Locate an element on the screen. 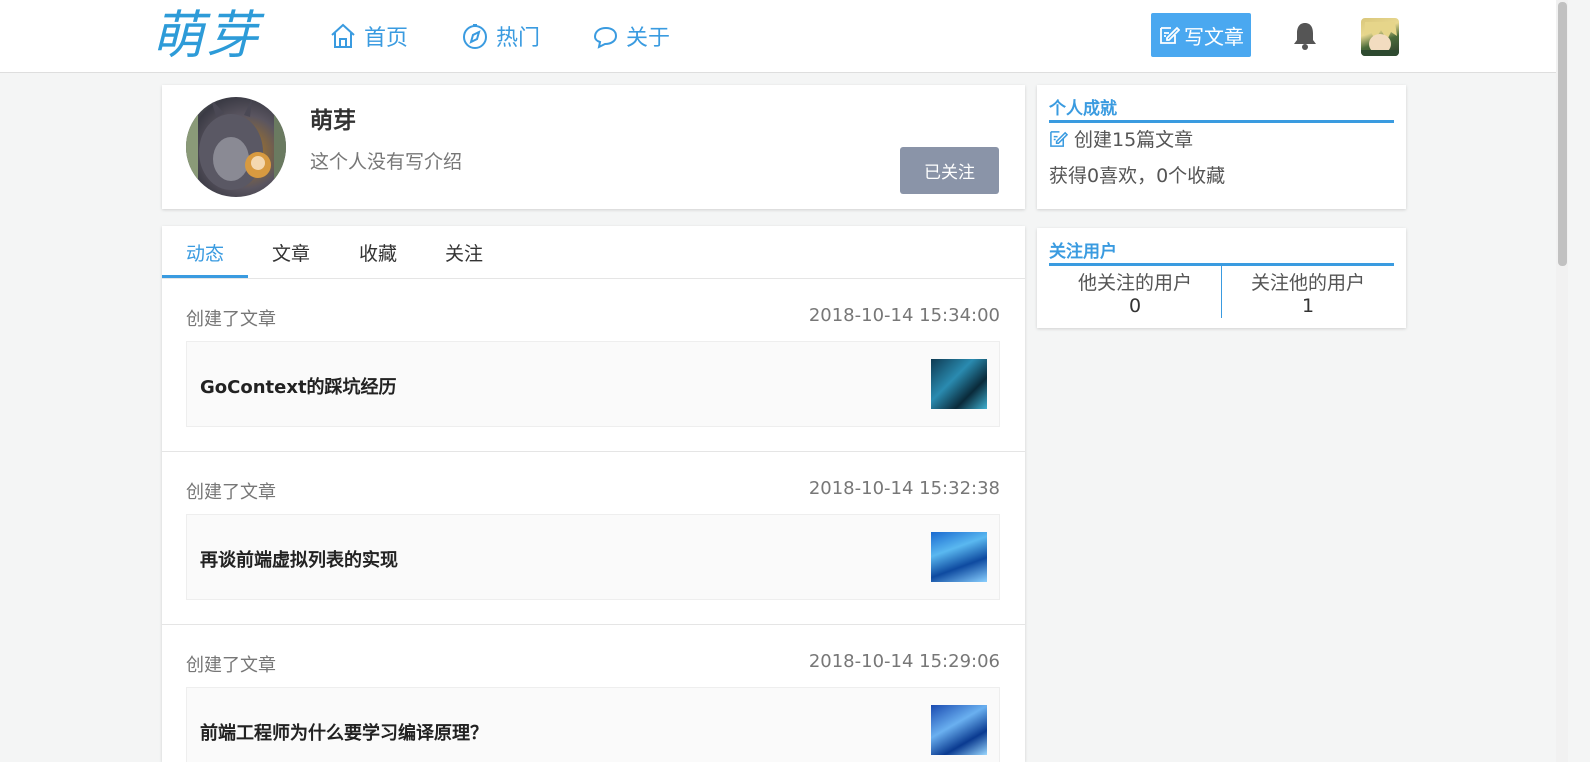  nav-about: 关于 is located at coordinates (630, 36).